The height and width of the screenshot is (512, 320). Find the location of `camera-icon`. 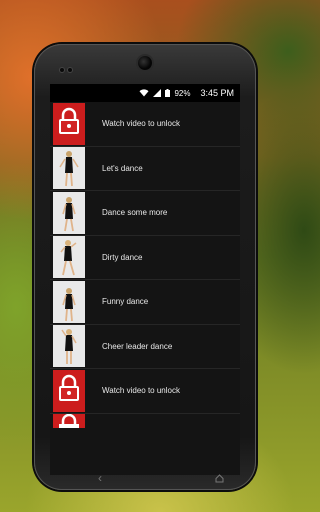

camera-icon is located at coordinates (145, 63).